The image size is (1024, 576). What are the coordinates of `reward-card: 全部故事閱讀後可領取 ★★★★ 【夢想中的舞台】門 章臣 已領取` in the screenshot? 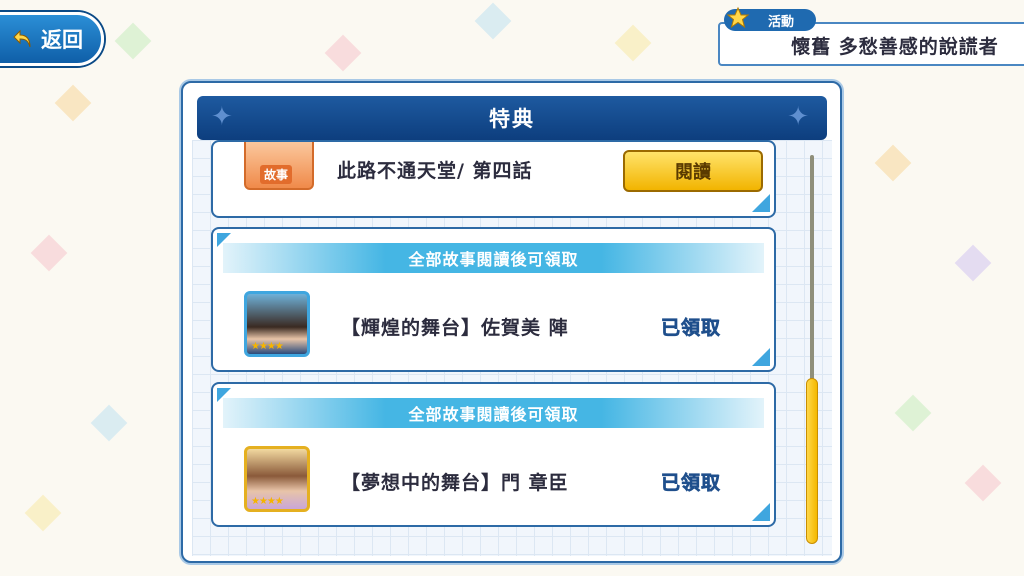 It's located at (493, 454).